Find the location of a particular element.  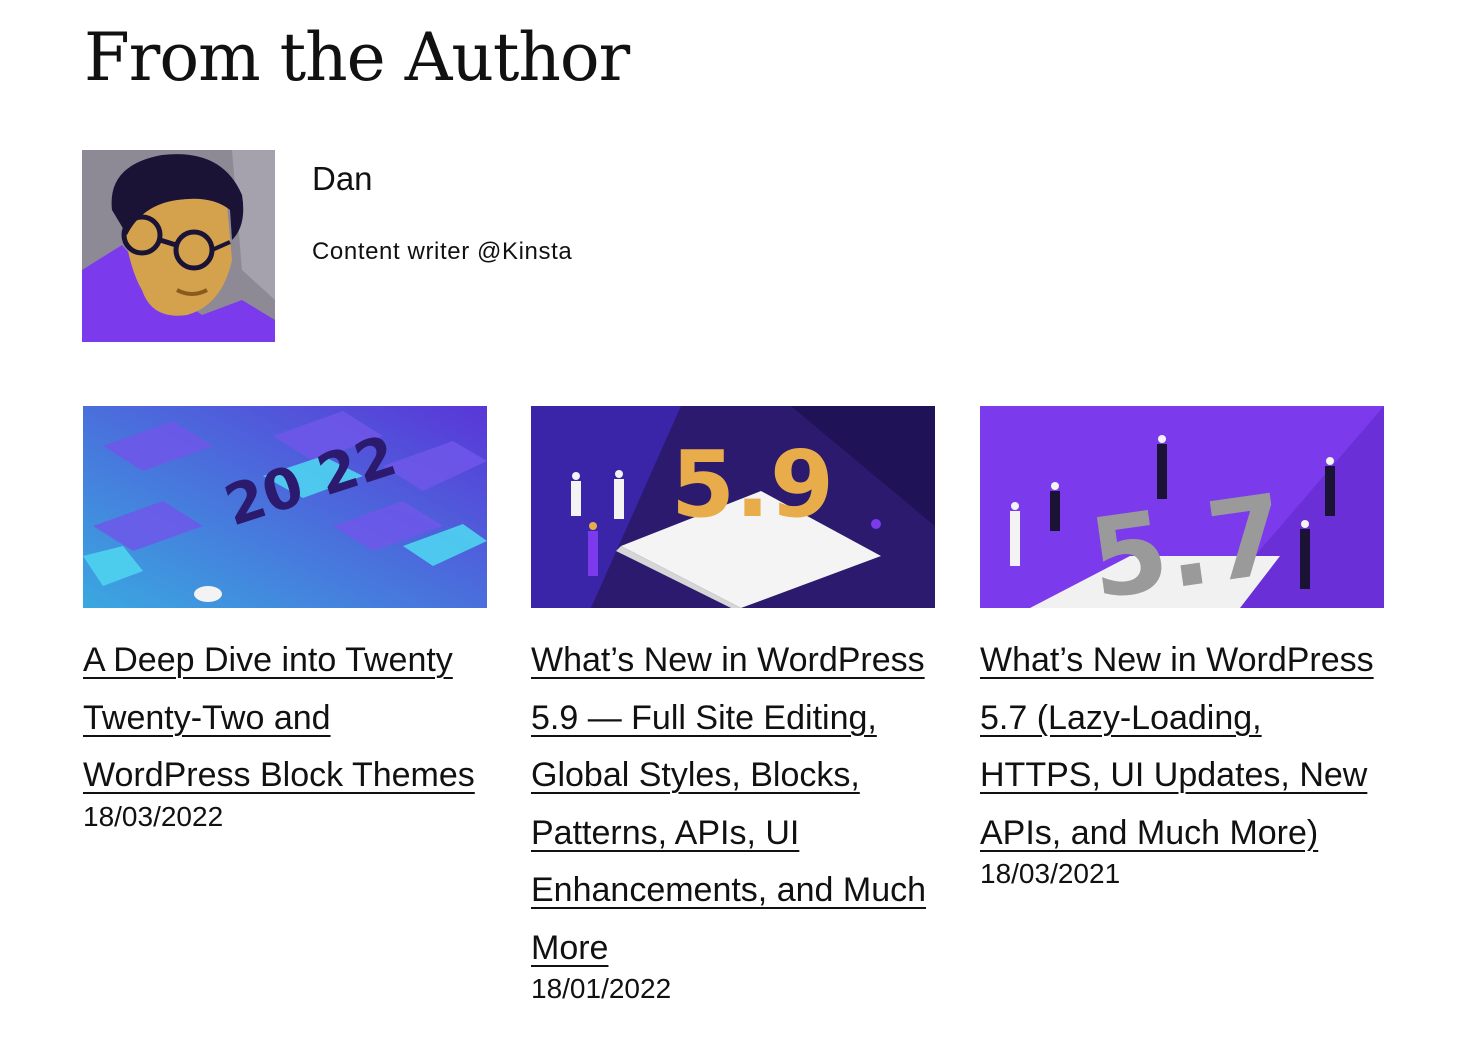

post-thumbnail: 20 22 is located at coordinates (285, 507).